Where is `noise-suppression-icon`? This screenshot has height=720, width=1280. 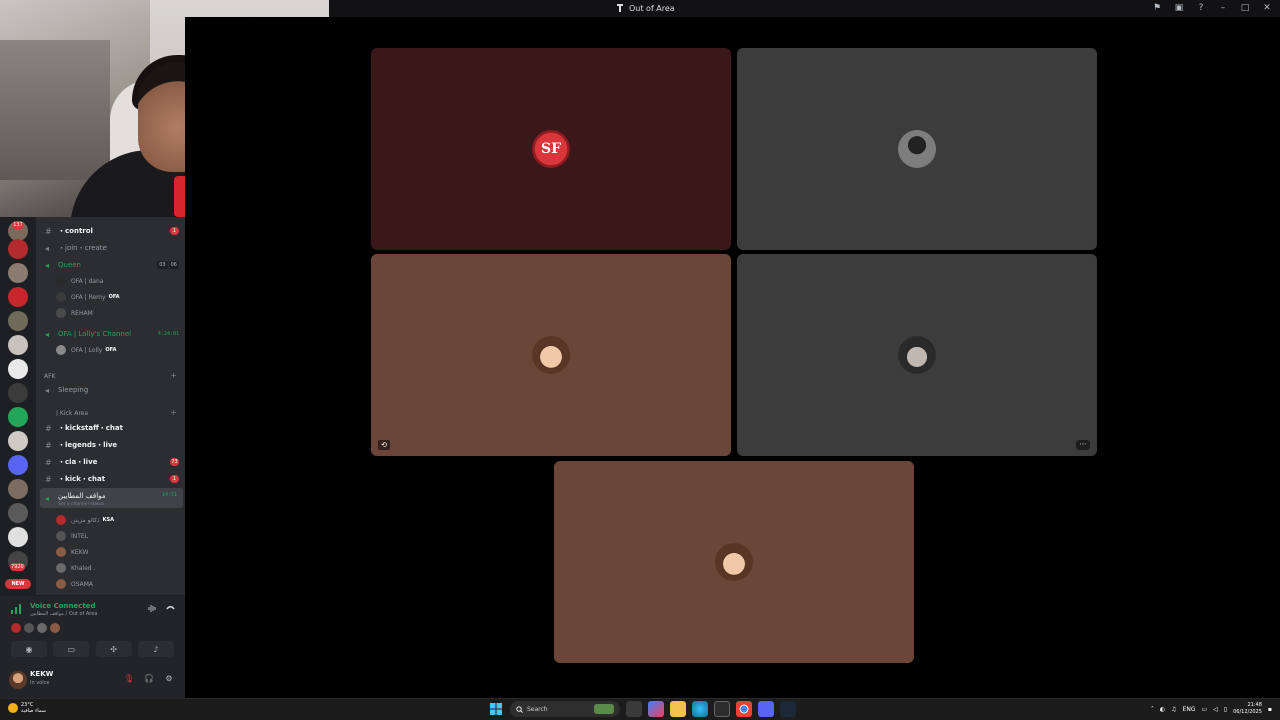 noise-suppression-icon is located at coordinates (152, 608).